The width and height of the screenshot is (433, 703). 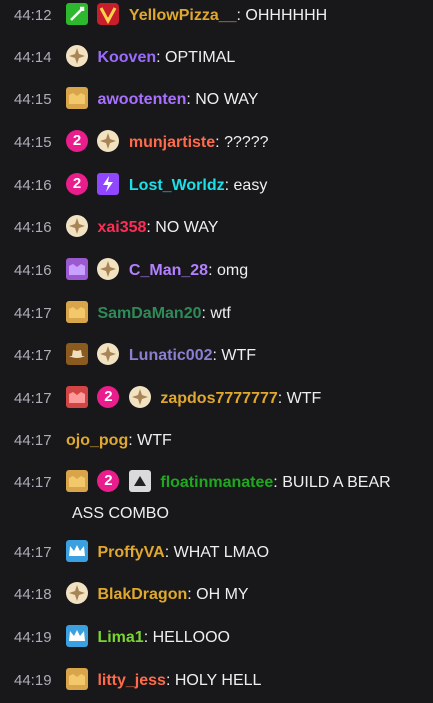 I want to click on message-text: HOLY HELL, so click(x=218, y=680).